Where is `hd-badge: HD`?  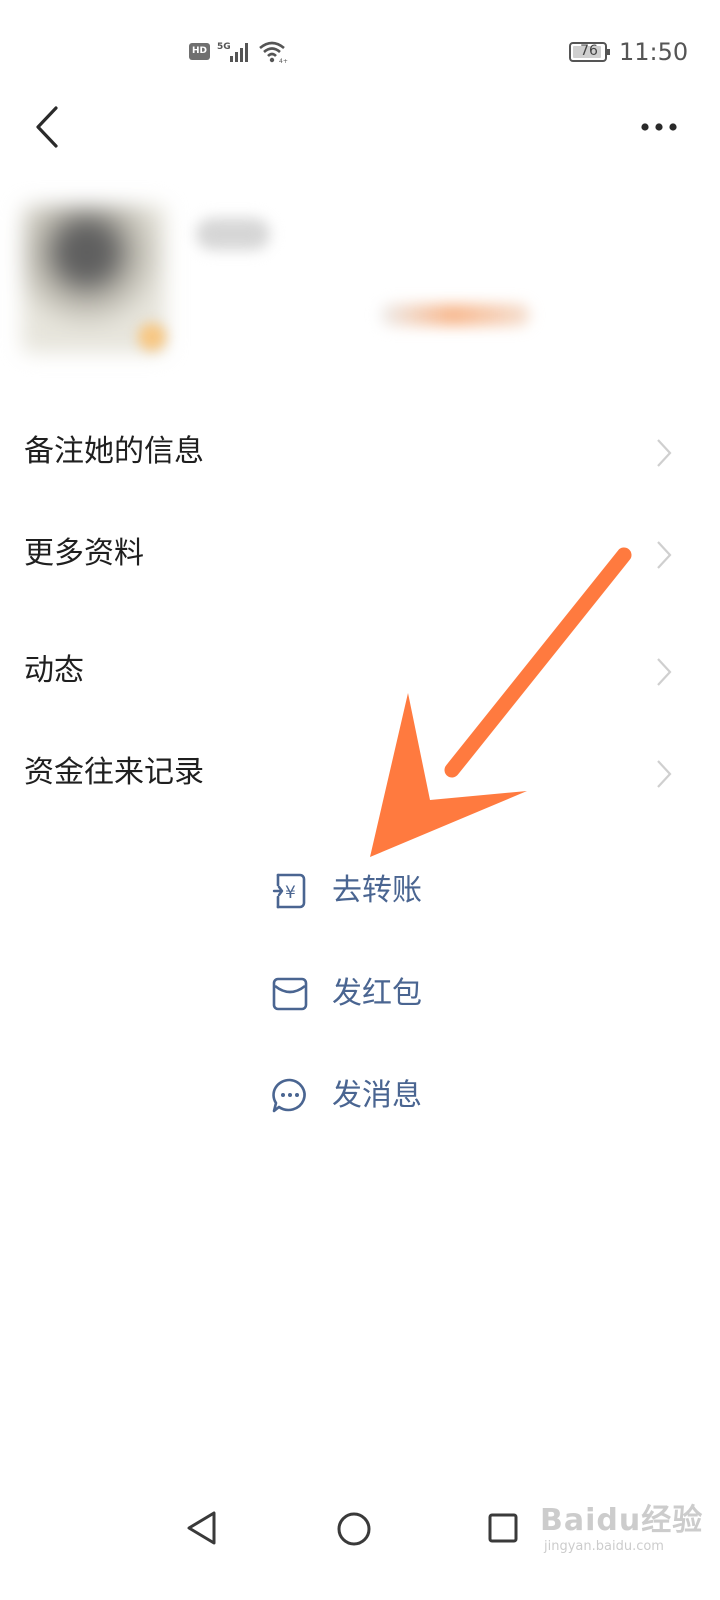 hd-badge: HD is located at coordinates (199, 51).